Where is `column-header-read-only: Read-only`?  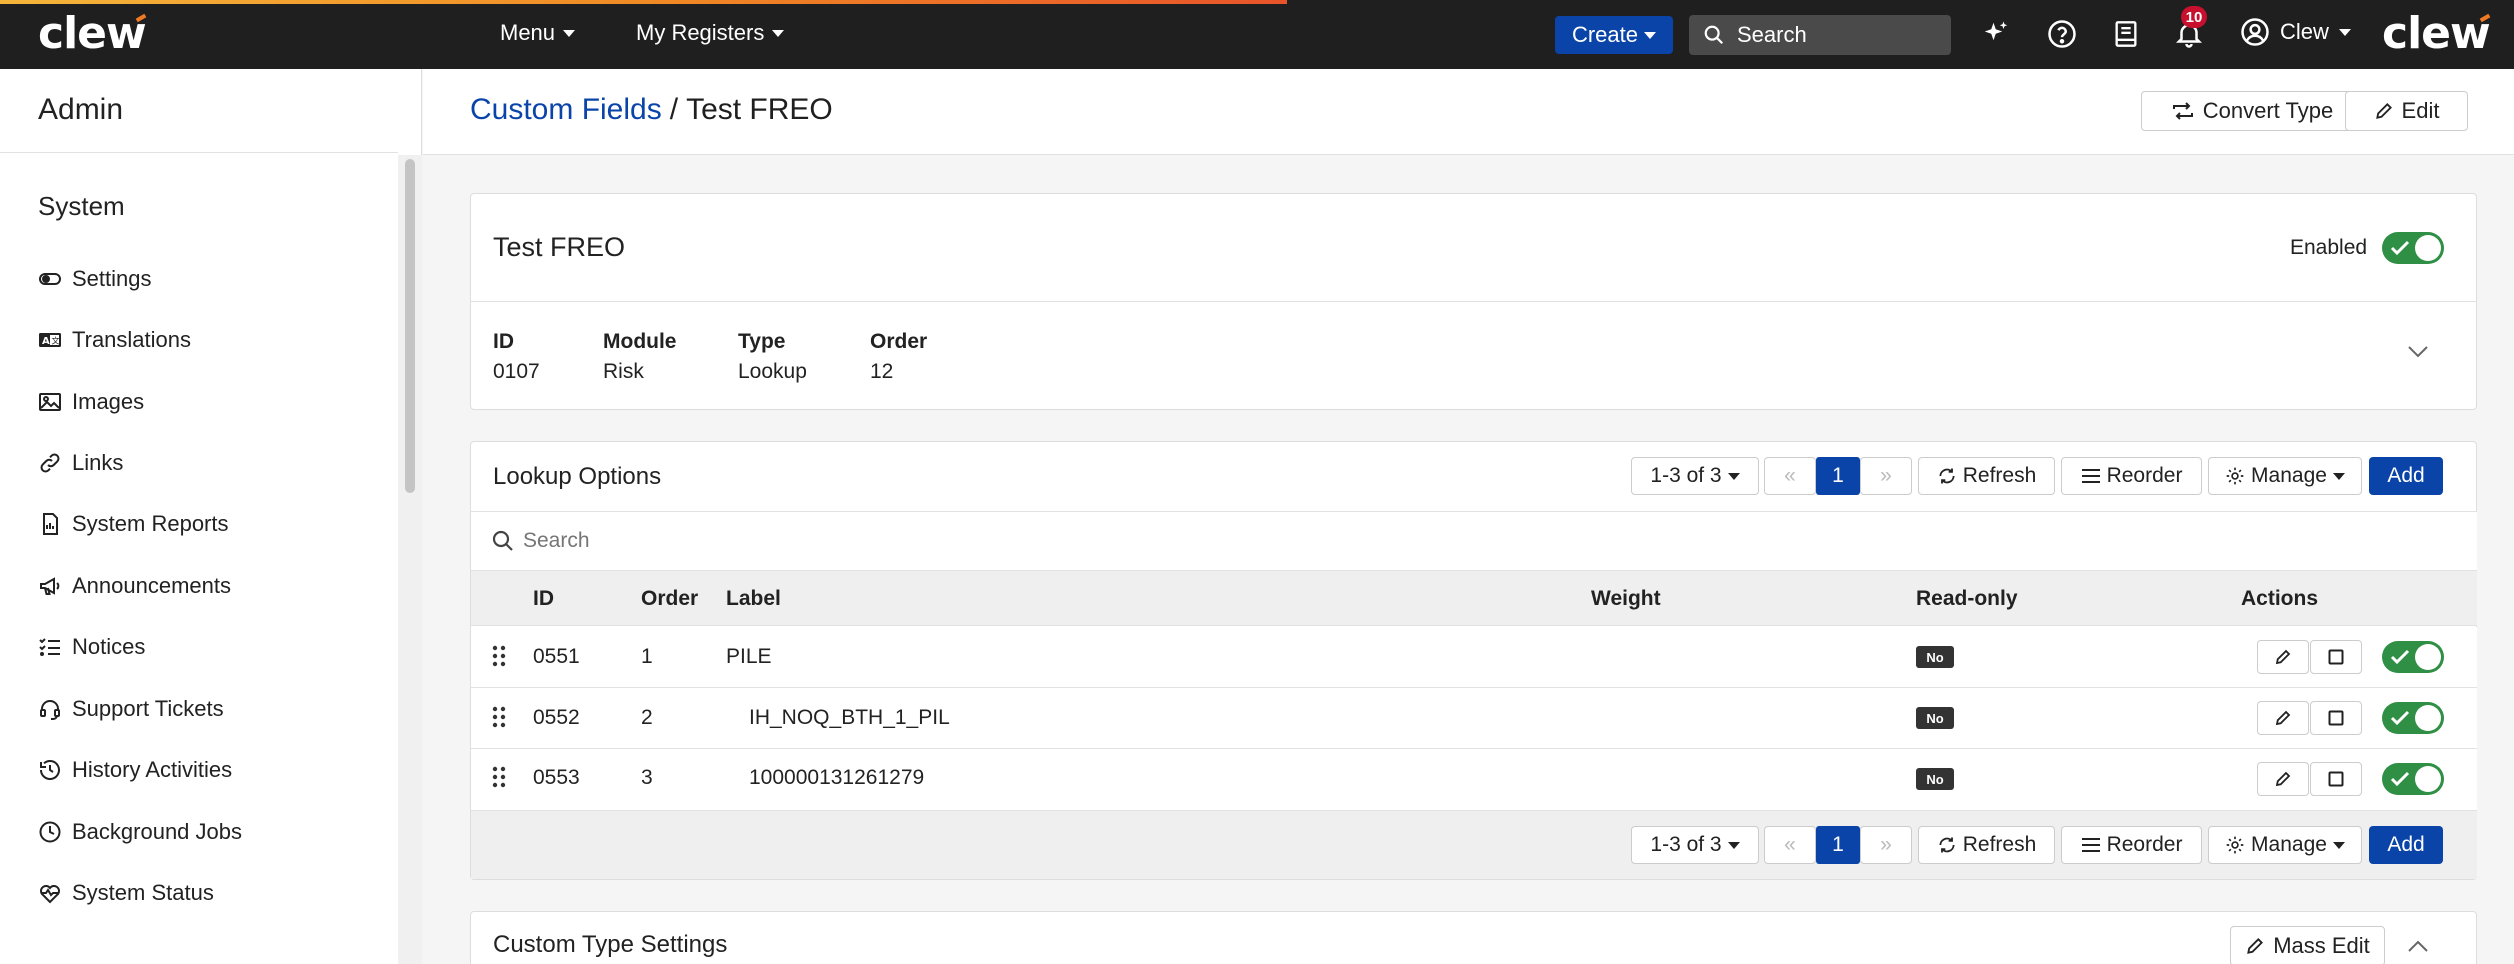
column-header-read-only: Read-only is located at coordinates (1967, 599).